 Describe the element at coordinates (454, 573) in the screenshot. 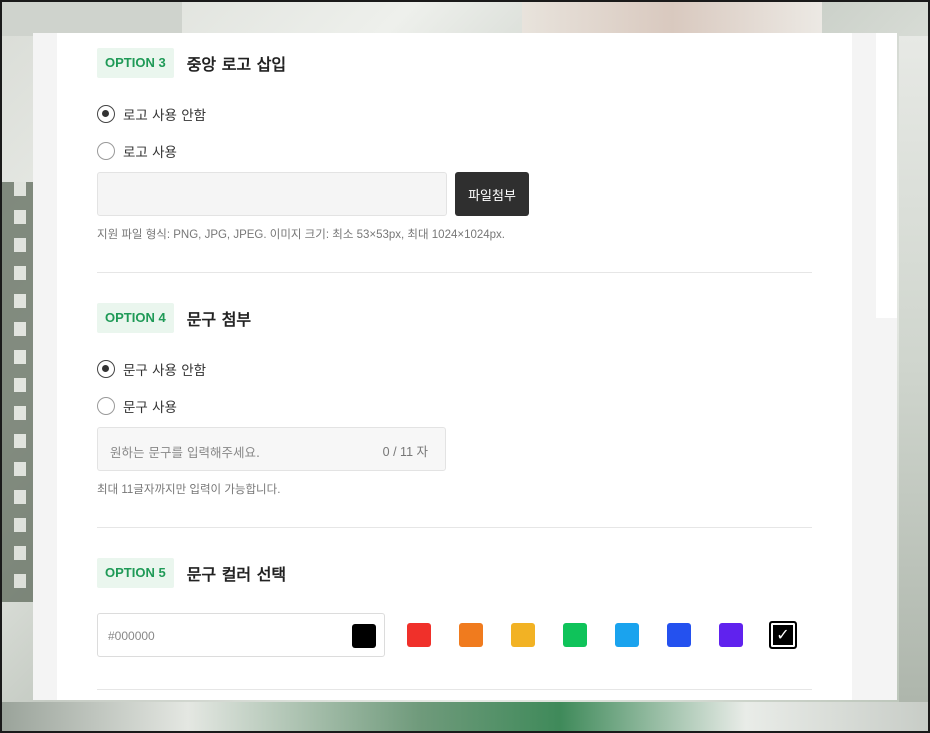

I see `option-header: OPTION 5 문구 컬러 선택` at that location.